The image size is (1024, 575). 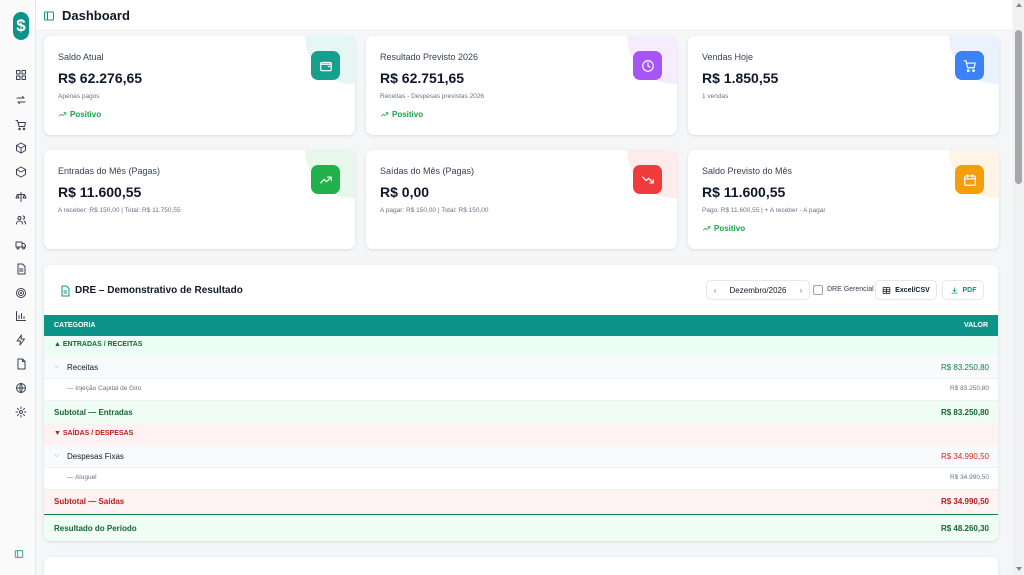 What do you see at coordinates (83, 367) in the screenshot?
I see `row-label: Receitas` at bounding box center [83, 367].